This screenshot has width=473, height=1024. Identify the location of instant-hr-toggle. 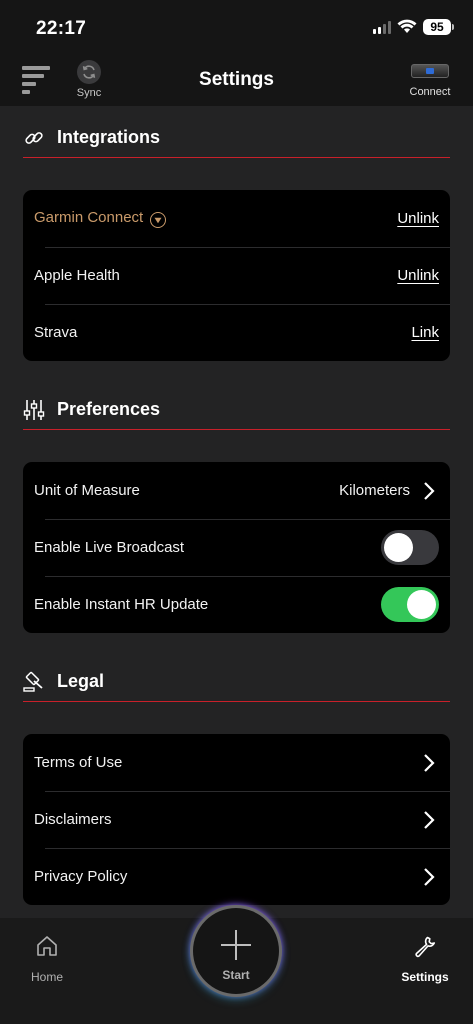
(410, 604).